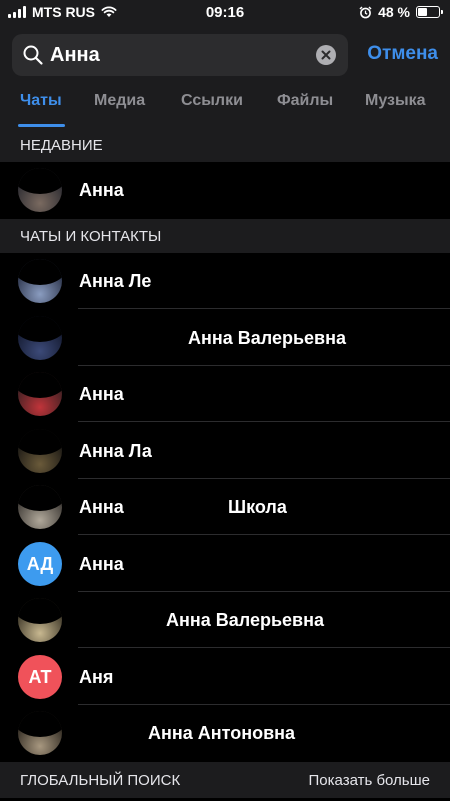  I want to click on battery-percent: 48 %, so click(394, 12).